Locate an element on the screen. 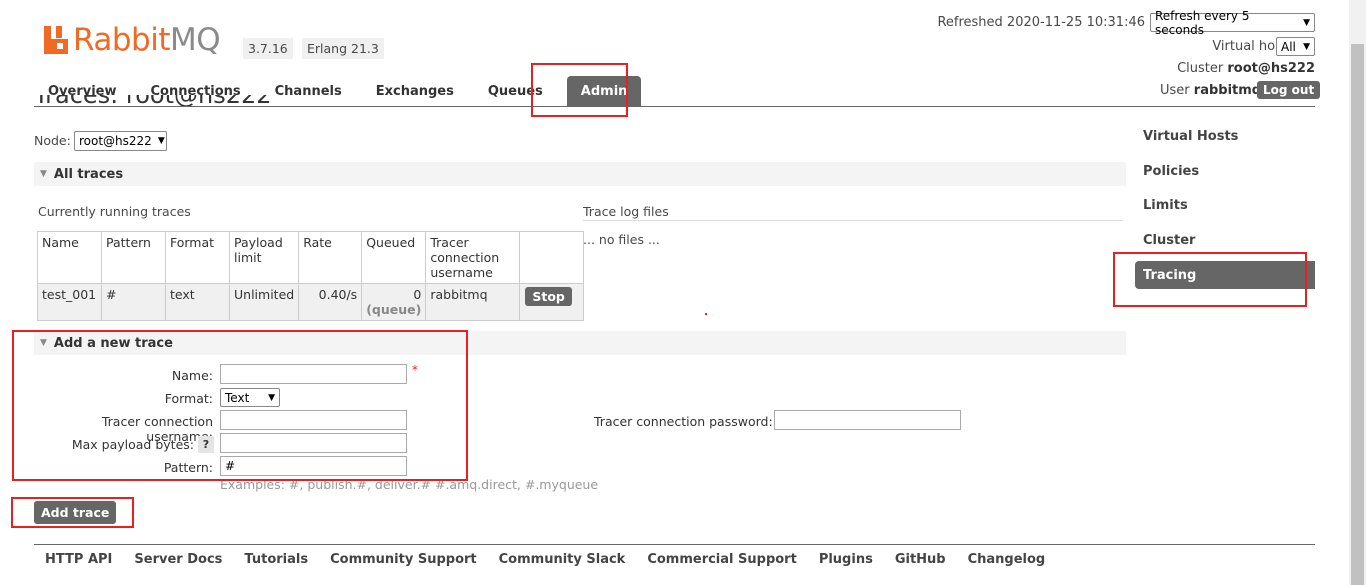  collapse-triangle-icon: ▼ is located at coordinates (43, 174).